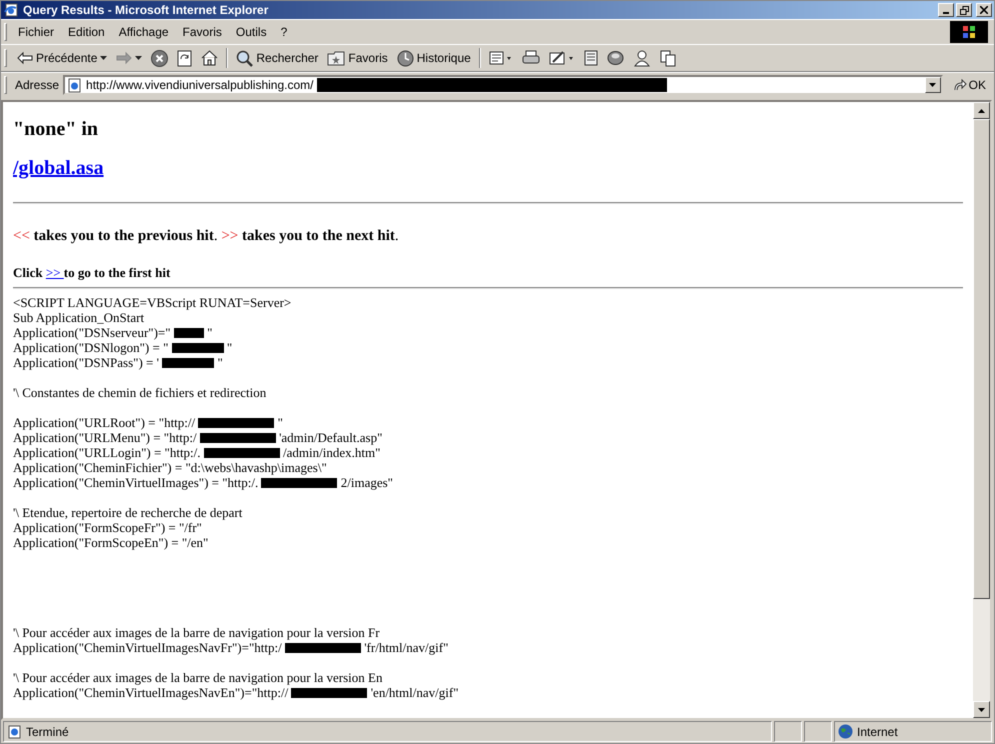  I want to click on code-text: 'fr/html/nav/gif", so click(405, 647).